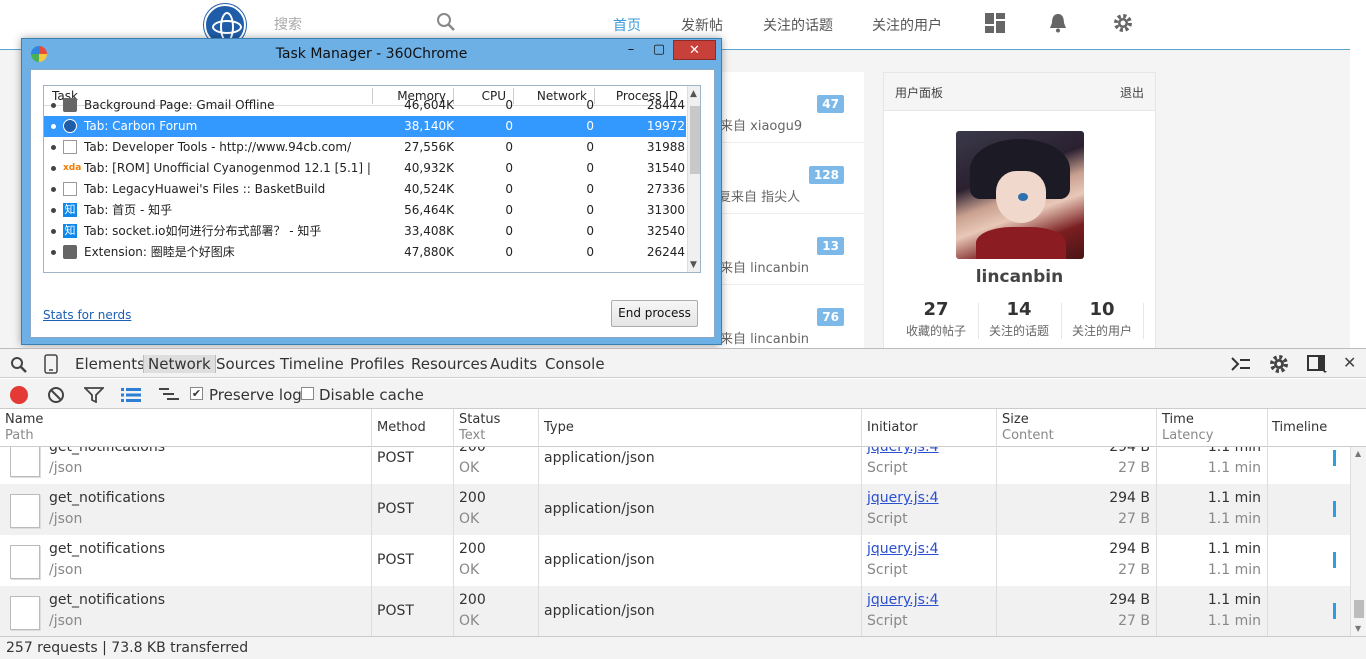  What do you see at coordinates (56, 395) in the screenshot?
I see `clear-icon` at bounding box center [56, 395].